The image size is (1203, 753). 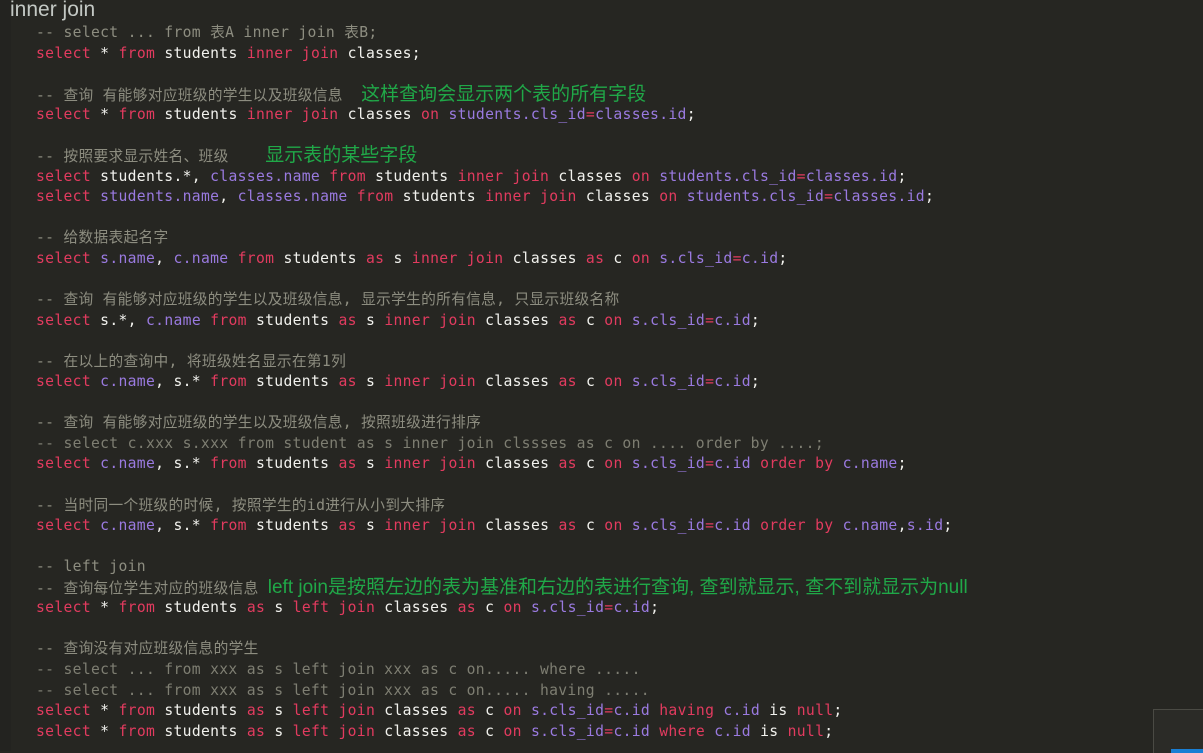 What do you see at coordinates (1187, 751) in the screenshot?
I see `corner-panel-accent` at bounding box center [1187, 751].